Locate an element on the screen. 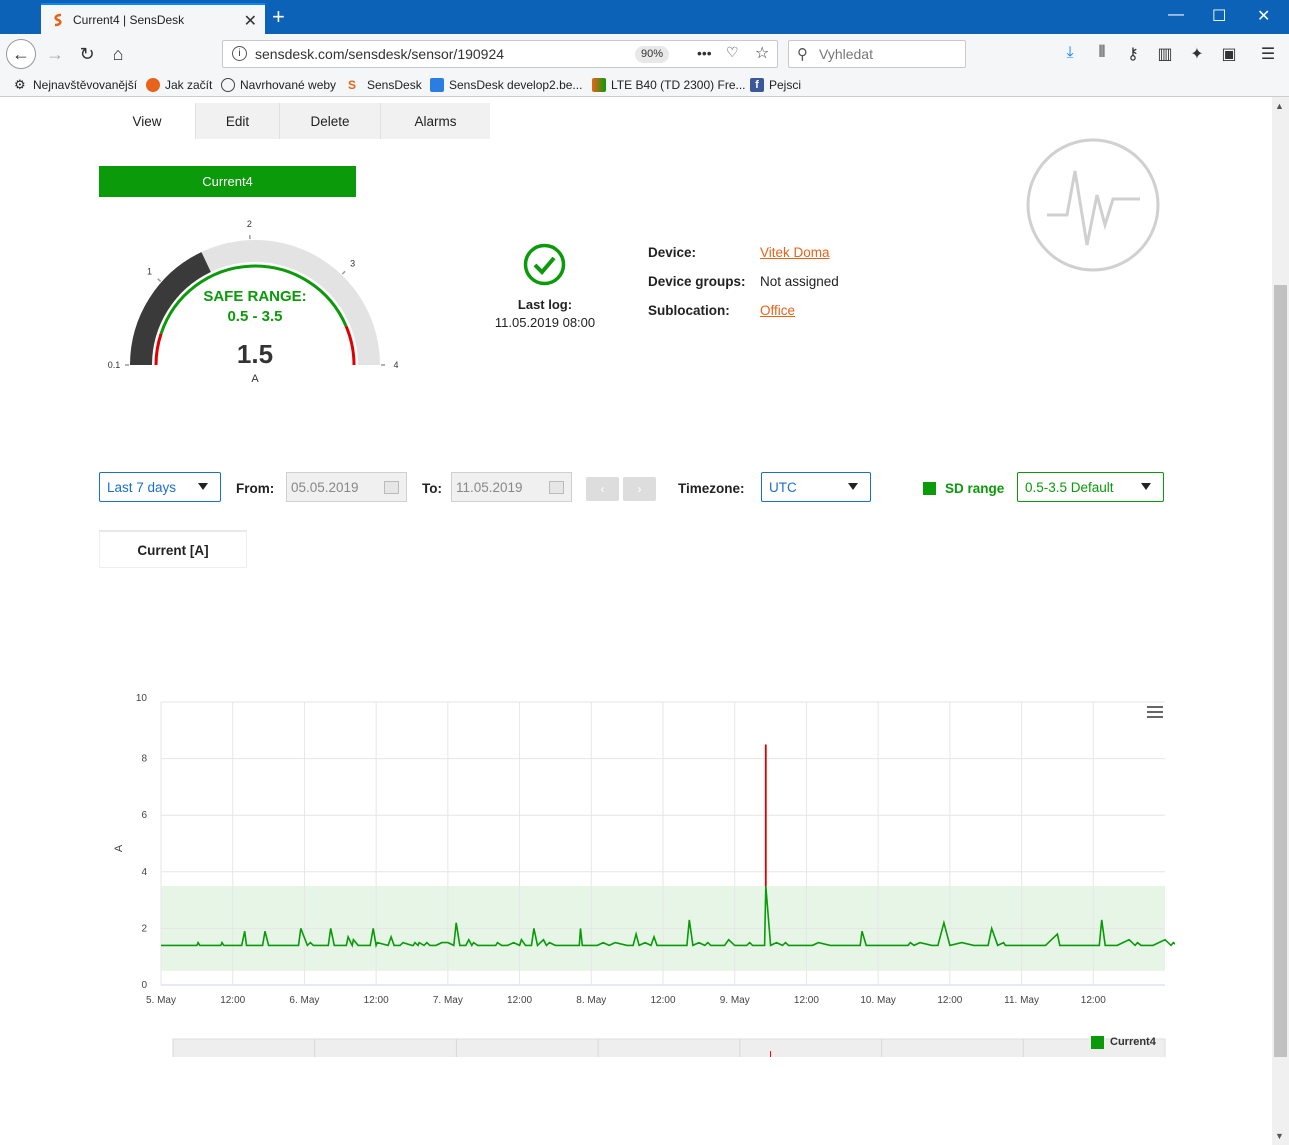 This screenshot has width=1289, height=1145. current-gauge: 0.1 1 2 3 4 SAFE RANGE: 0.5 - 3.5 1.5 A is located at coordinates (253, 302).